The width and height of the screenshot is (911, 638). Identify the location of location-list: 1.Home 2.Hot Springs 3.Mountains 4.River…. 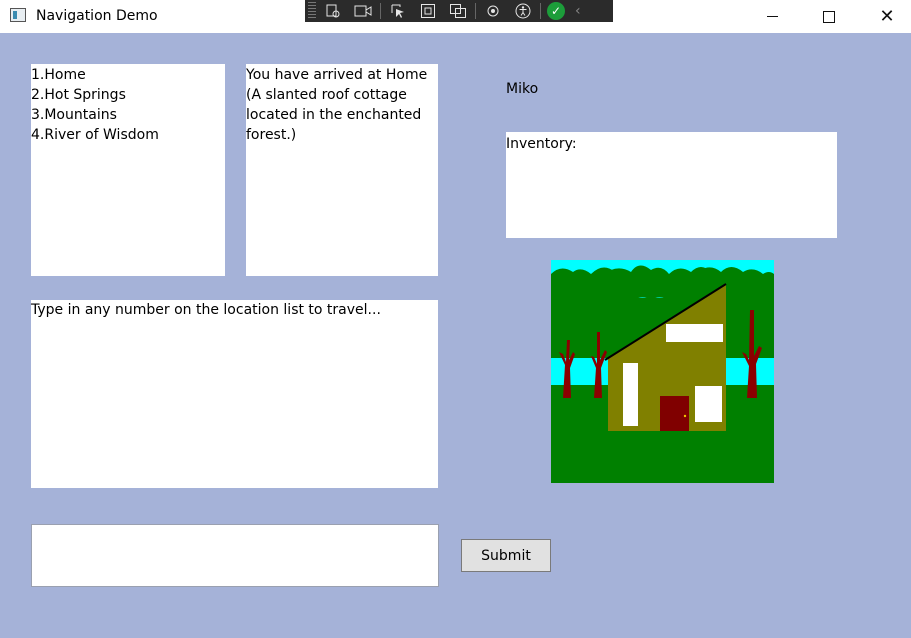
(128, 170).